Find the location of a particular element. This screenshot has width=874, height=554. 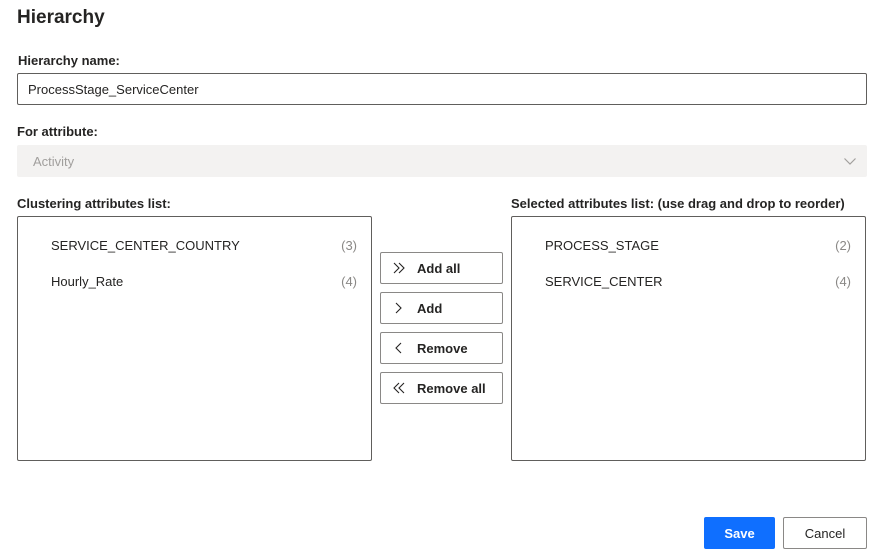

add-label: Add is located at coordinates (430, 308).